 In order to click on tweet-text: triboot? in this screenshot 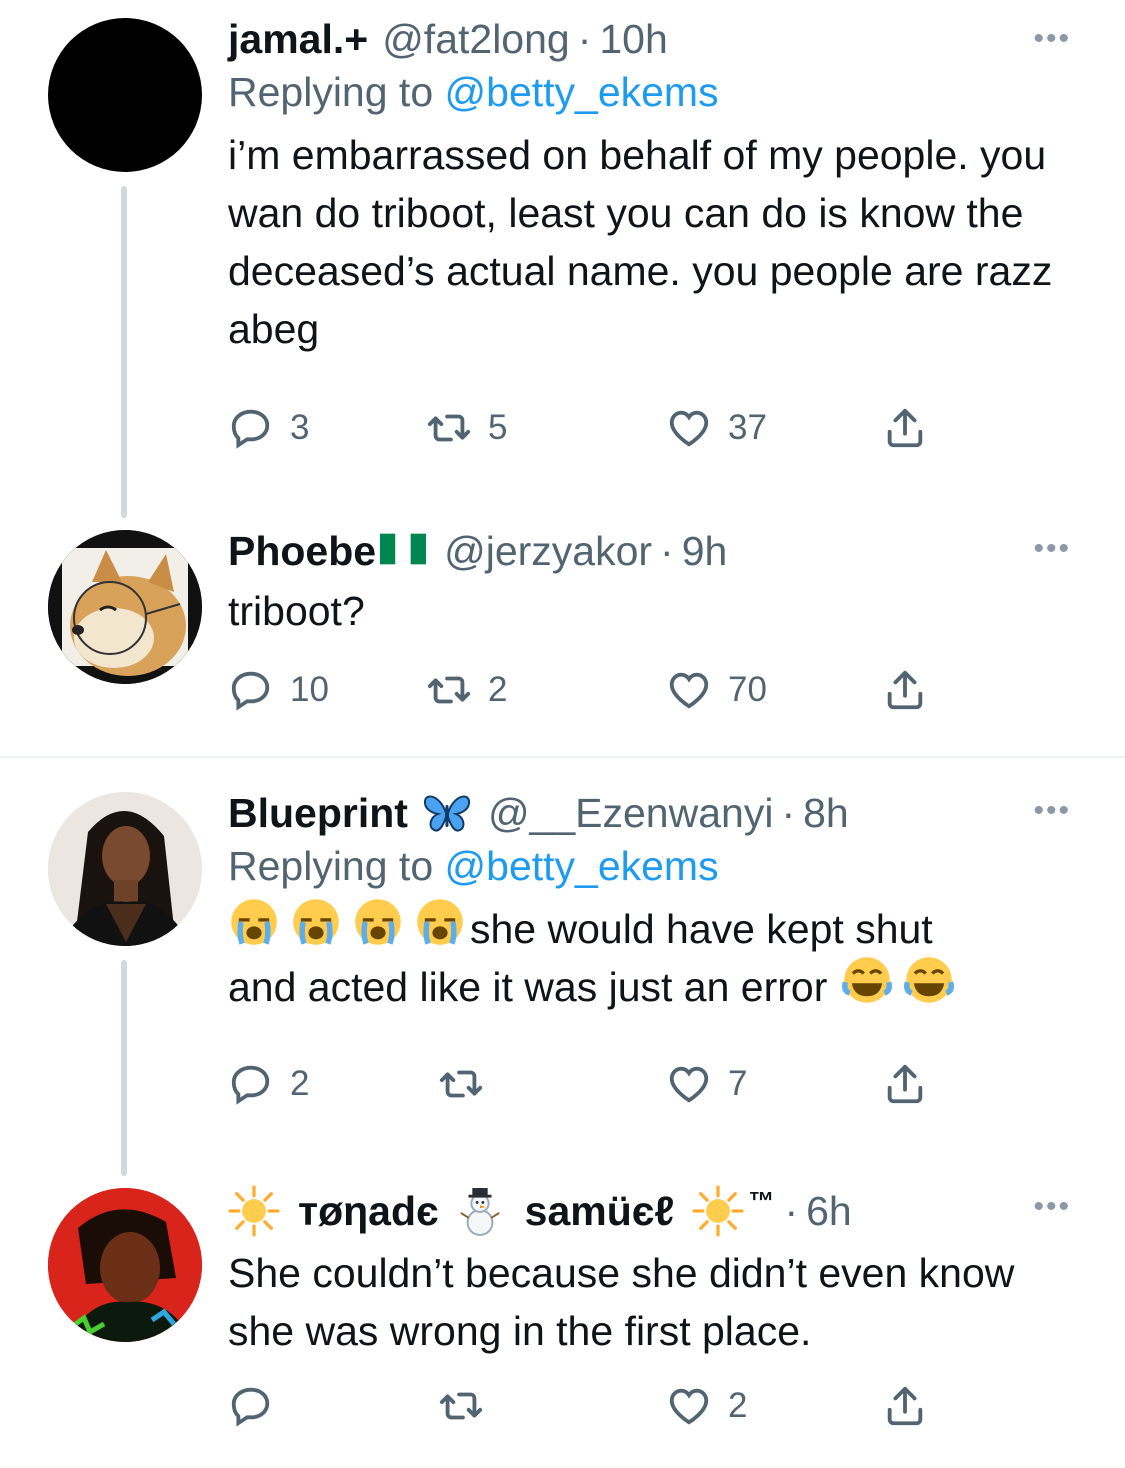, I will do `click(296, 611)`.